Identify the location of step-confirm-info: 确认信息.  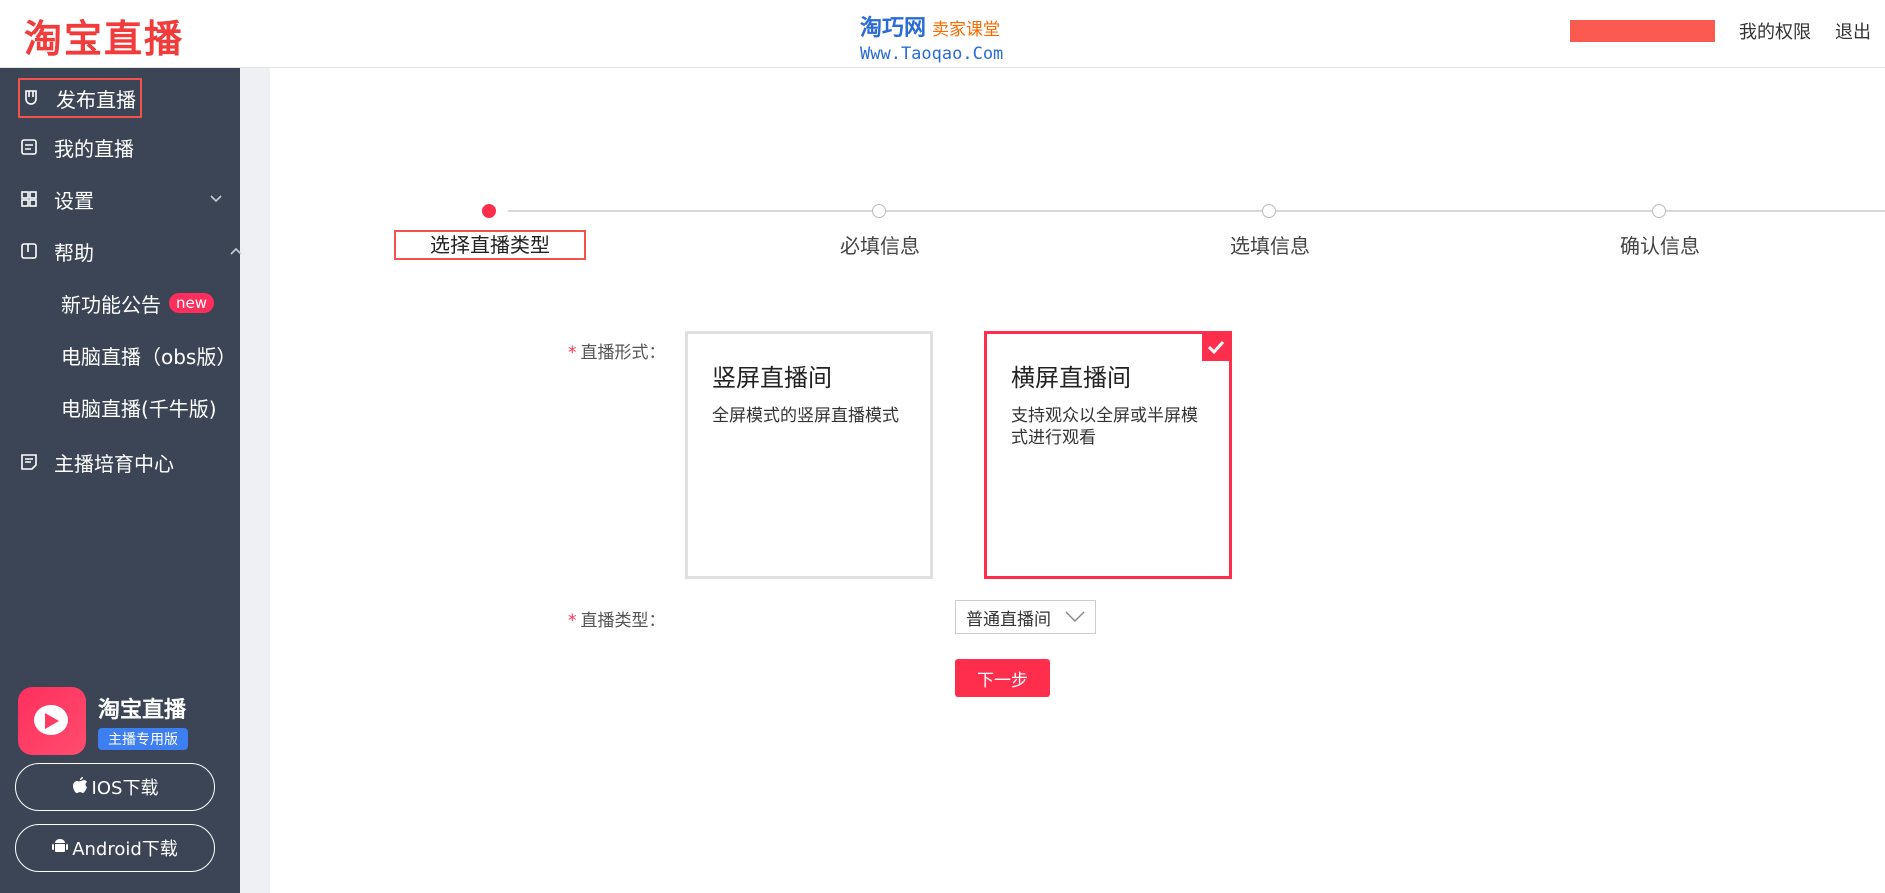
(1660, 246).